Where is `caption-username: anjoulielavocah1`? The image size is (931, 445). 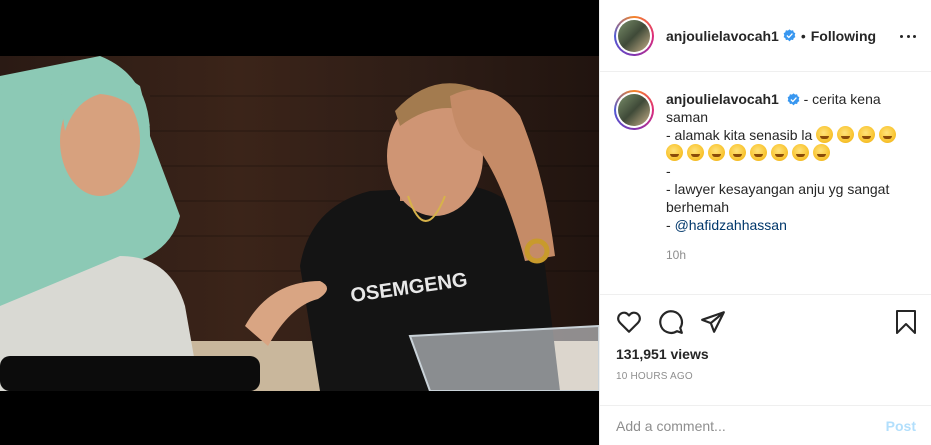
caption-username: anjoulielavocah1 is located at coordinates (722, 99).